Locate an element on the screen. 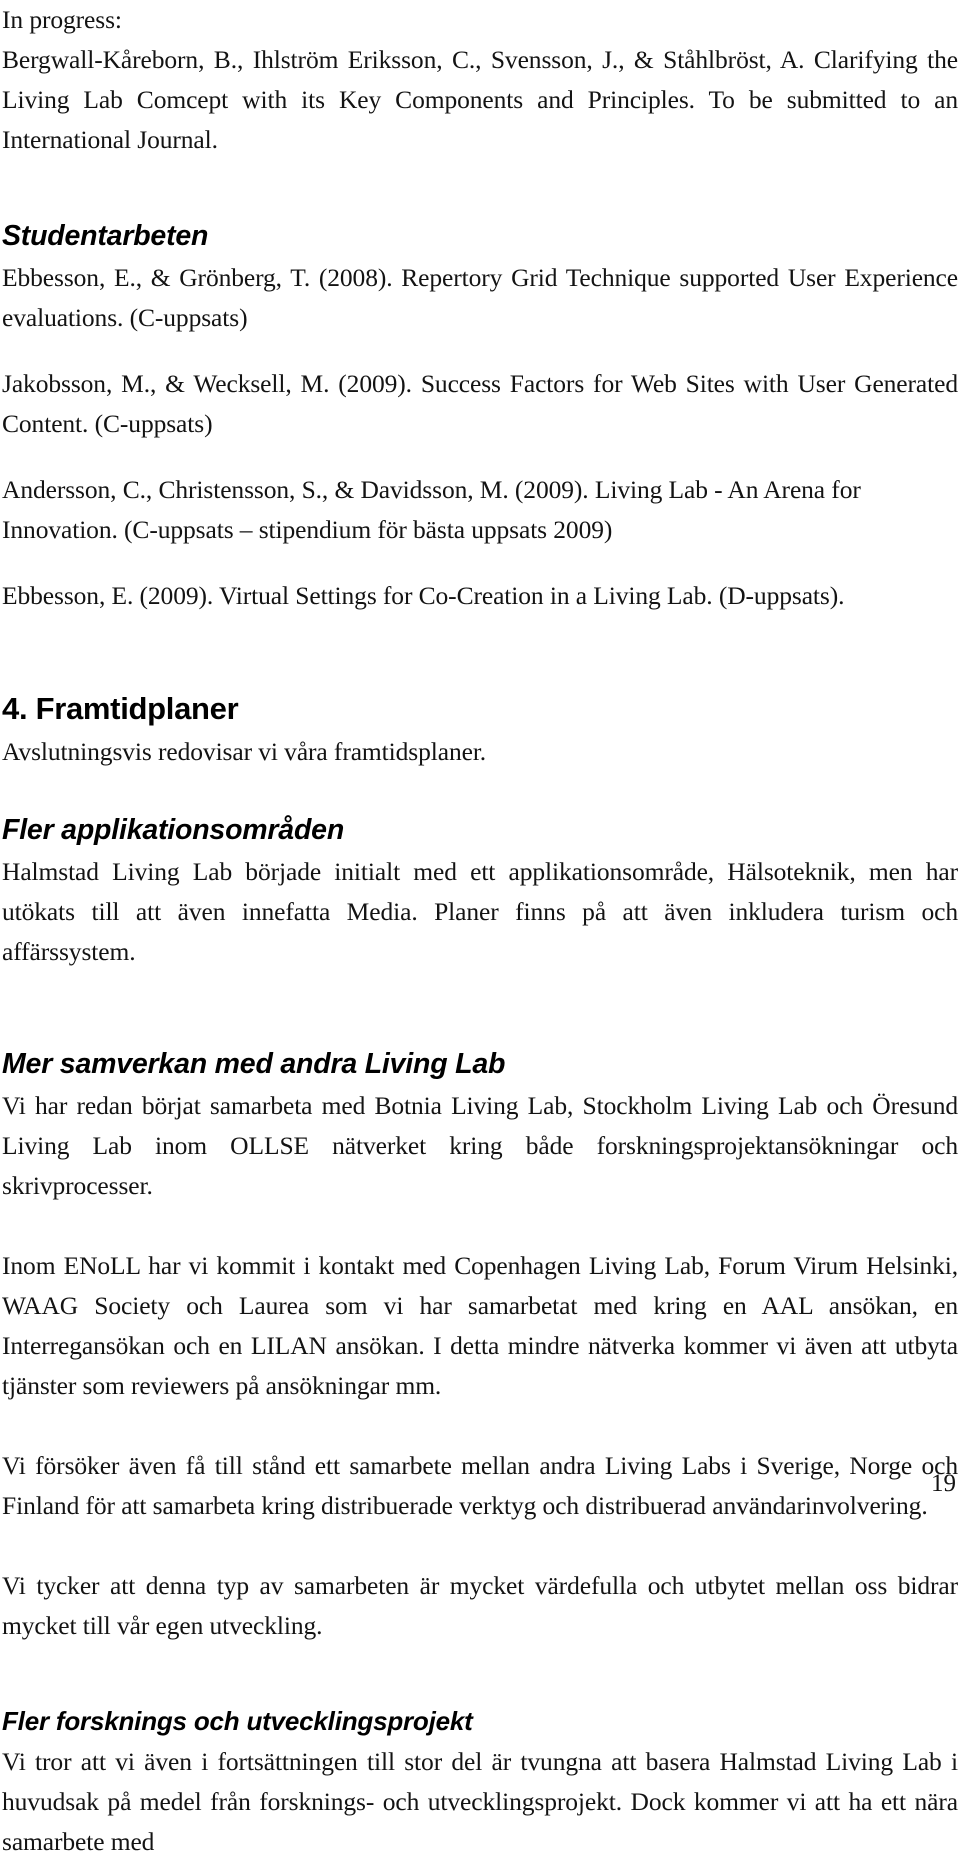 This screenshot has height=1862, width=960. page-number: 19 is located at coordinates (943, 1483).